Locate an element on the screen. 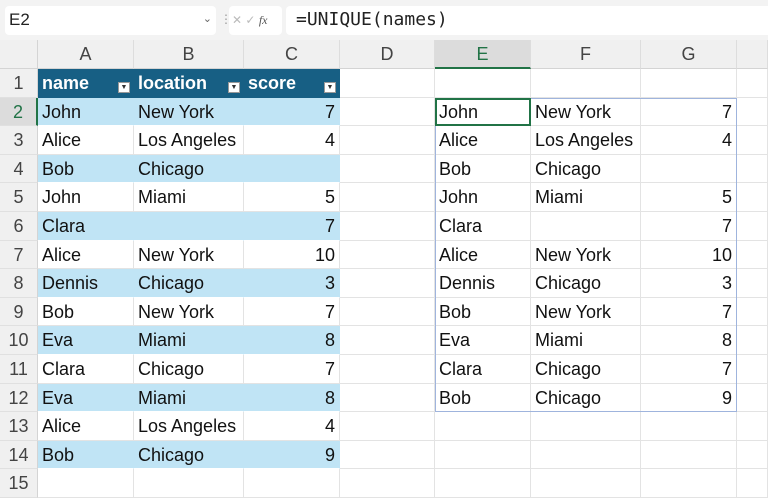 This screenshot has width=768, height=502. column-header-C: C is located at coordinates (292, 54).